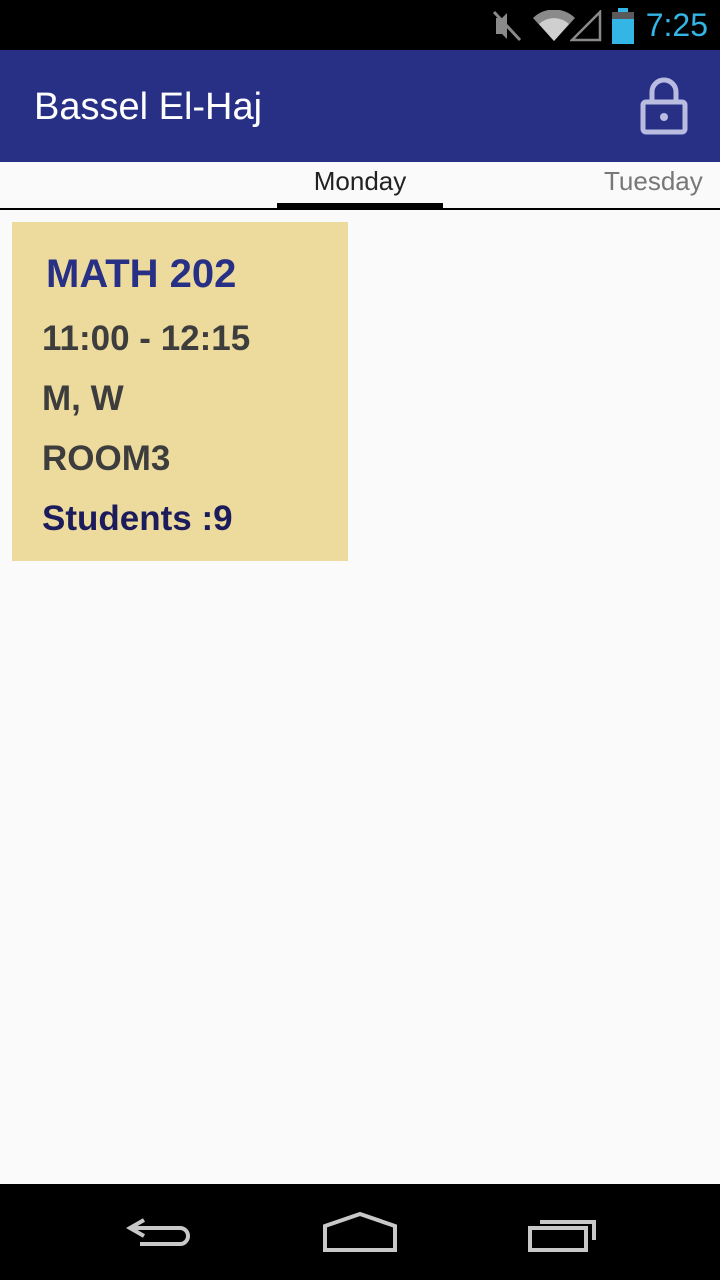 The image size is (720, 1280). I want to click on selected-tab-indicator, so click(360, 205).